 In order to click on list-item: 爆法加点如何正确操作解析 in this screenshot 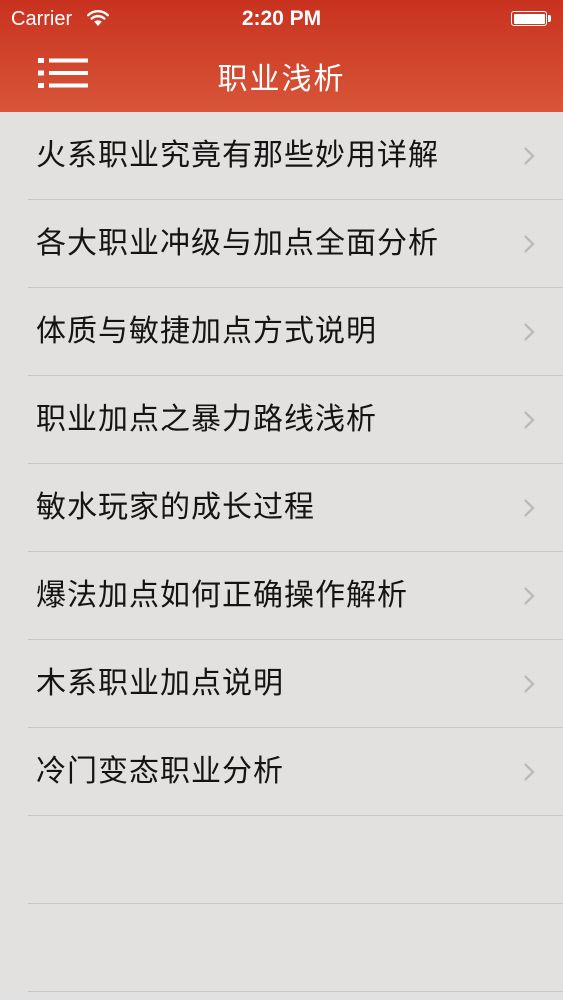, I will do `click(295, 596)`.